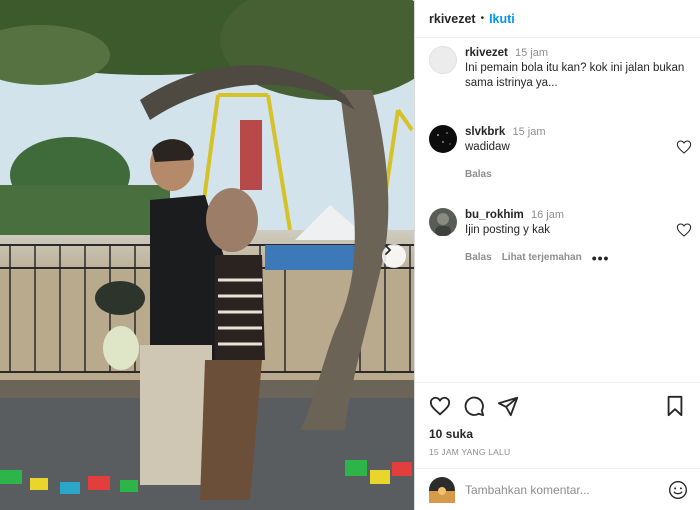 The height and width of the screenshot is (510, 700). I want to click on header-username: rkivezet, so click(452, 19).